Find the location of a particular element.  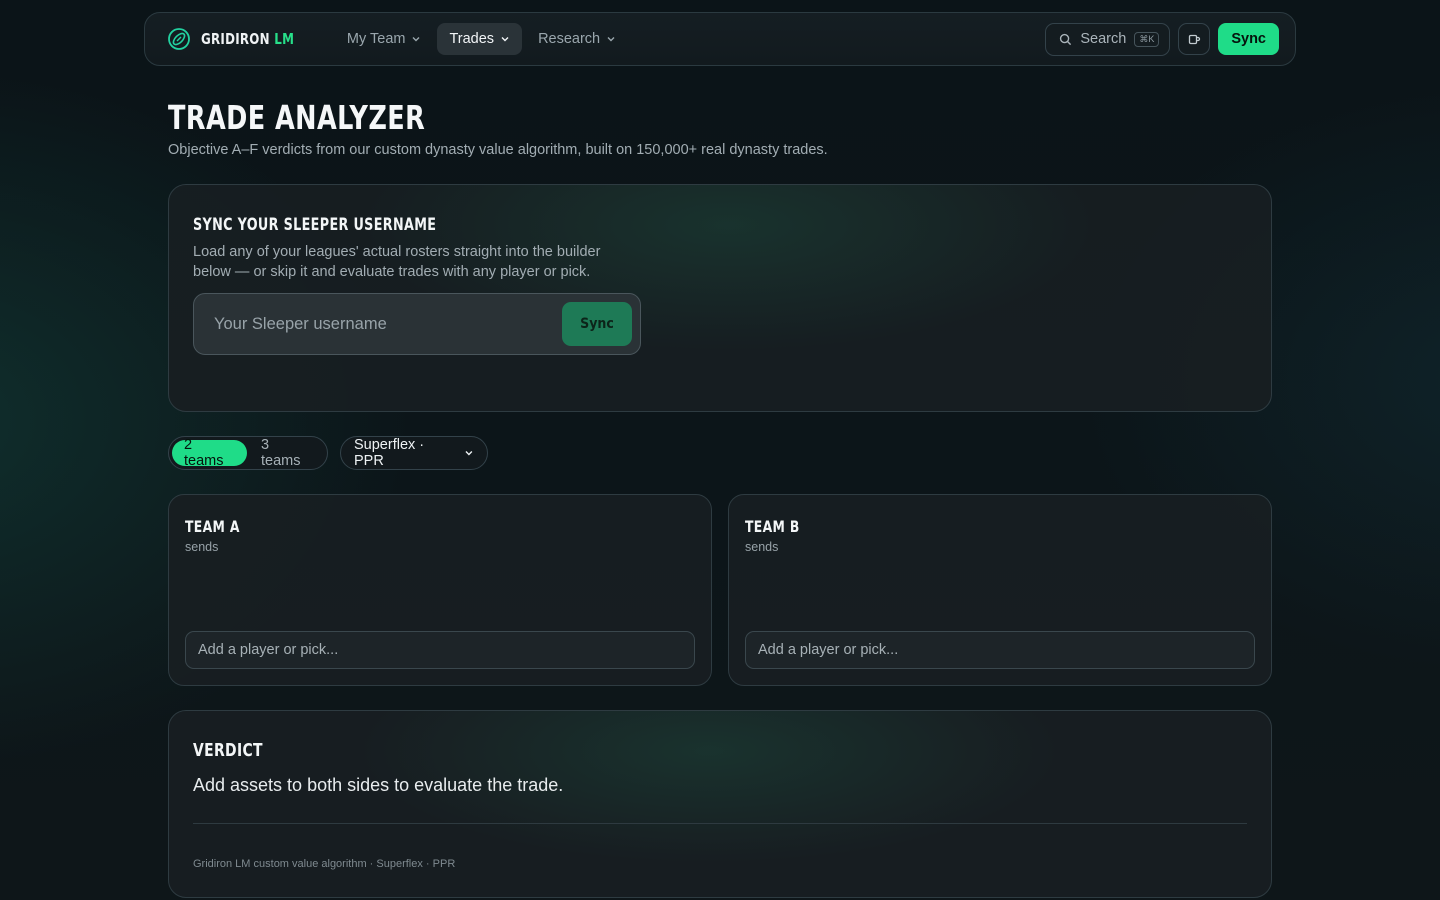

sleeper-username-input is located at coordinates (388, 324).